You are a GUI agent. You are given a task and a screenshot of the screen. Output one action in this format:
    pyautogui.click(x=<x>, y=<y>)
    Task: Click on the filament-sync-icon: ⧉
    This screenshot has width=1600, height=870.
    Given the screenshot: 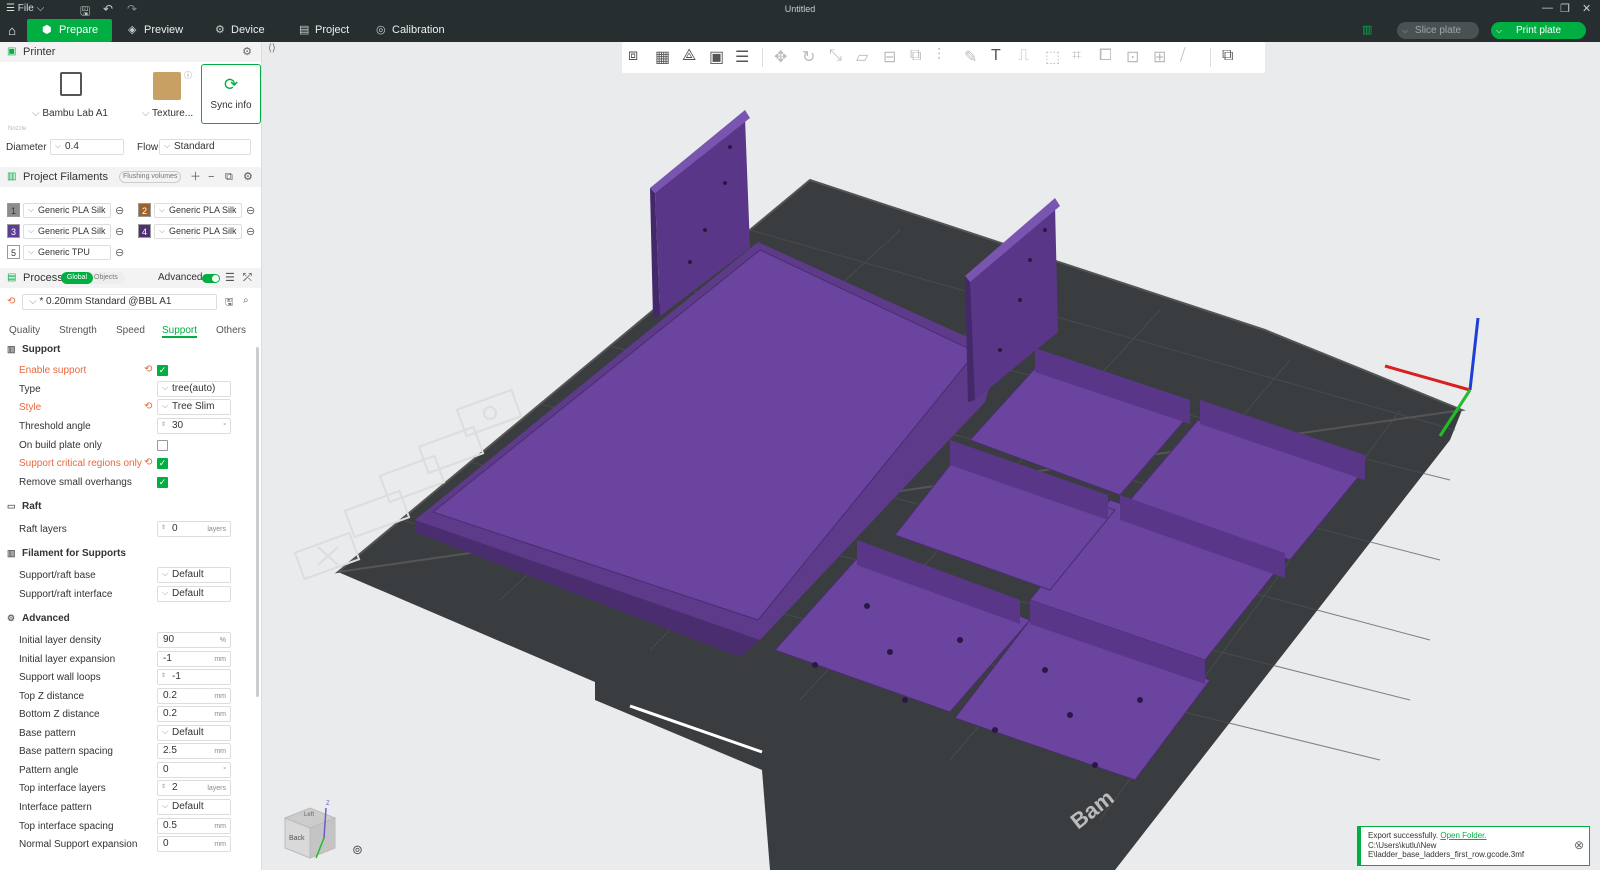 What is the action you would take?
    pyautogui.click(x=229, y=177)
    